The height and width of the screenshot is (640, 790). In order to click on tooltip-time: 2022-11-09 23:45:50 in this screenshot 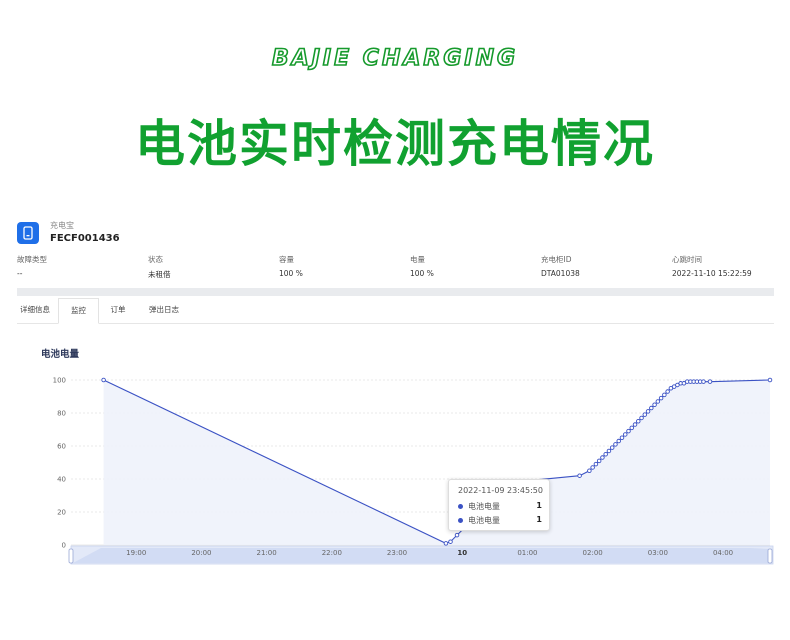, I will do `click(500, 490)`.